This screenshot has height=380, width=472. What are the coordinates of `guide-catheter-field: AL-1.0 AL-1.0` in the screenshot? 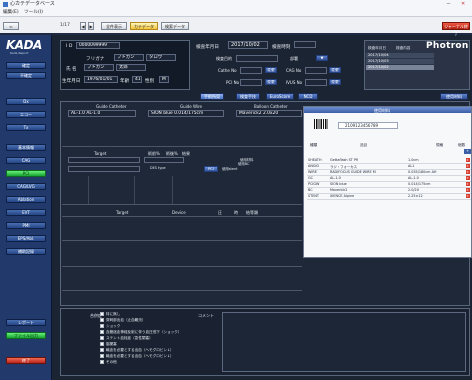 It's located at (102, 113).